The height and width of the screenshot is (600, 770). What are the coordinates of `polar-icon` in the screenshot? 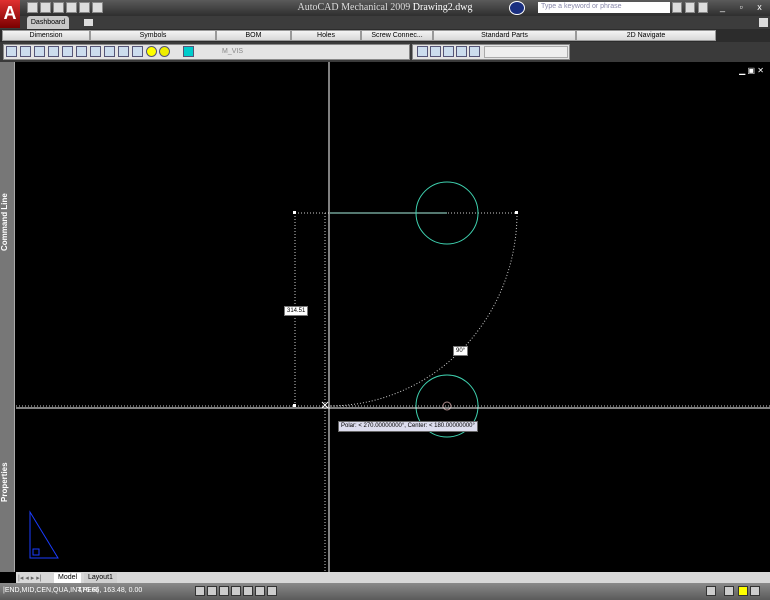 It's located at (212, 591).